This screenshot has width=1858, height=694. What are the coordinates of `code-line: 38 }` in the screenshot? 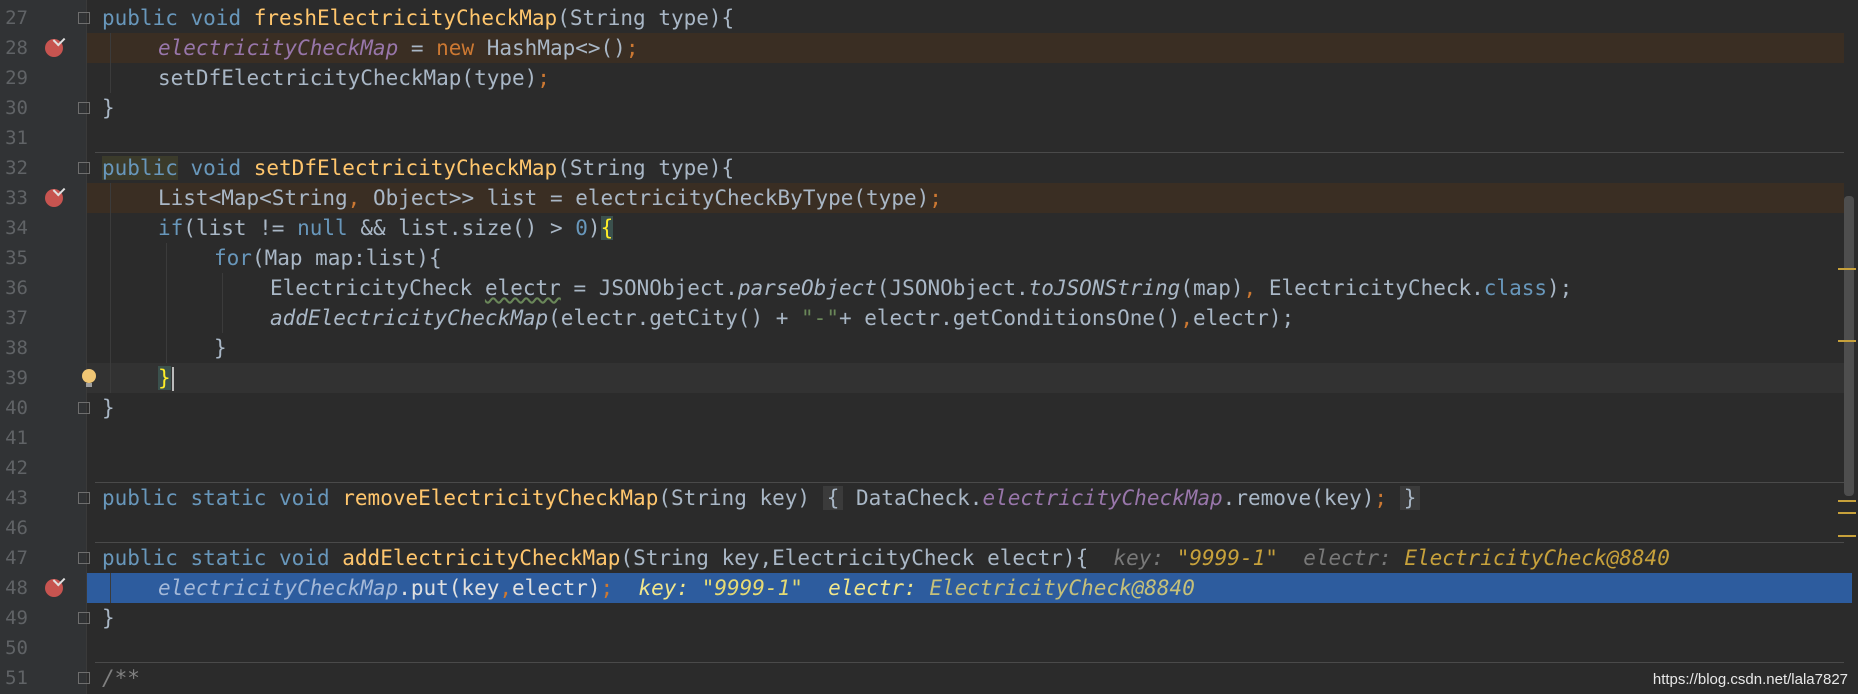 It's located at (929, 348).